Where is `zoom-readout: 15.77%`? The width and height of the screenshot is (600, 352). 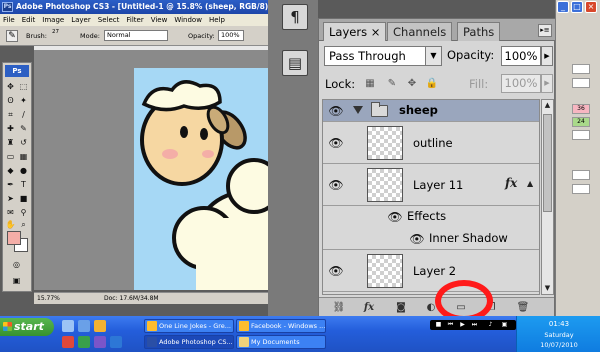 zoom-readout: 15.77% is located at coordinates (48, 299).